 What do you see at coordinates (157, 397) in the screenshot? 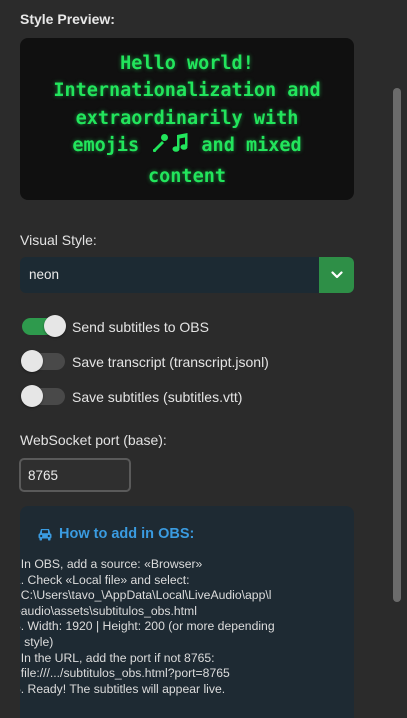
I see `save-subtitles-label: Save subtitles (subtitles.vtt)` at bounding box center [157, 397].